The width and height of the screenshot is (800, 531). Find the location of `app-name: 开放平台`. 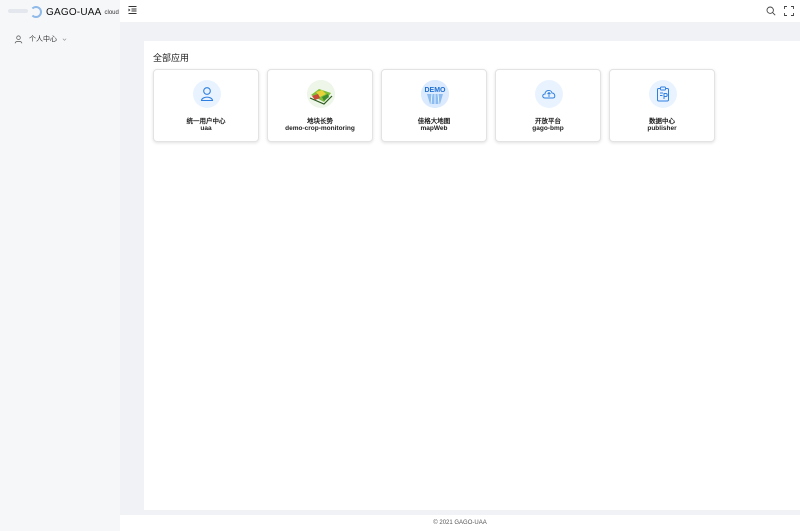

app-name: 开放平台 is located at coordinates (548, 121).